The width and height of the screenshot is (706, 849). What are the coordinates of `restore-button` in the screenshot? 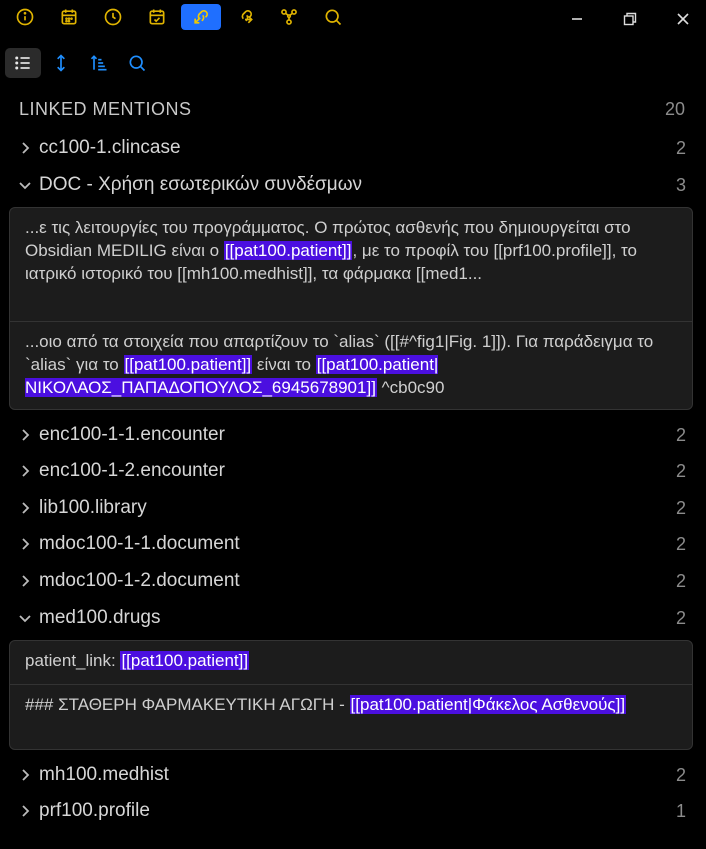 It's located at (630, 19).